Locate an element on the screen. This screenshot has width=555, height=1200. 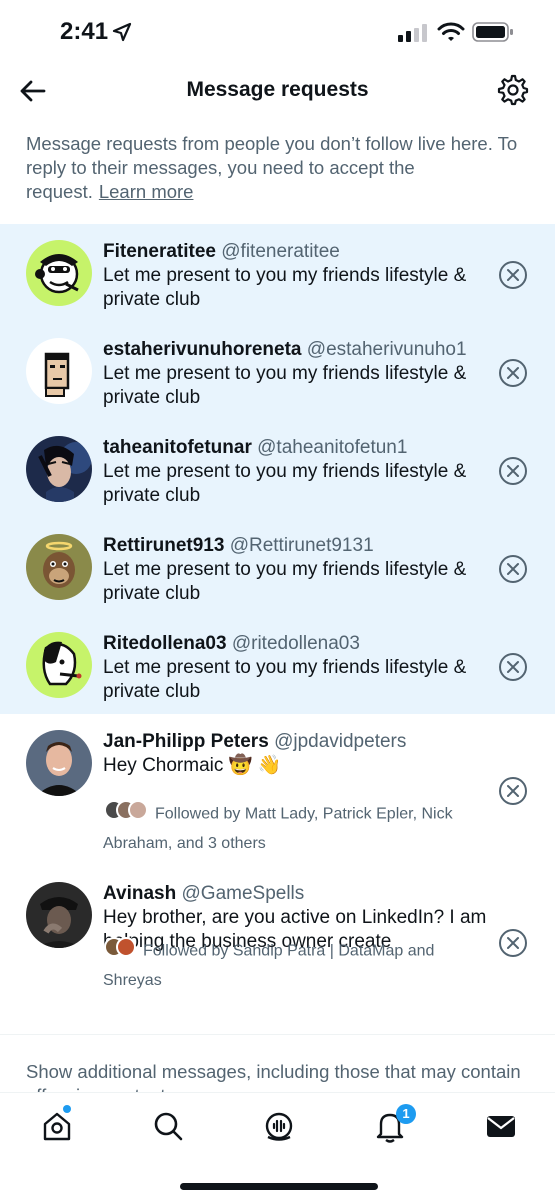
sender-handle: @jpdavidpeters is located at coordinates (340, 741).